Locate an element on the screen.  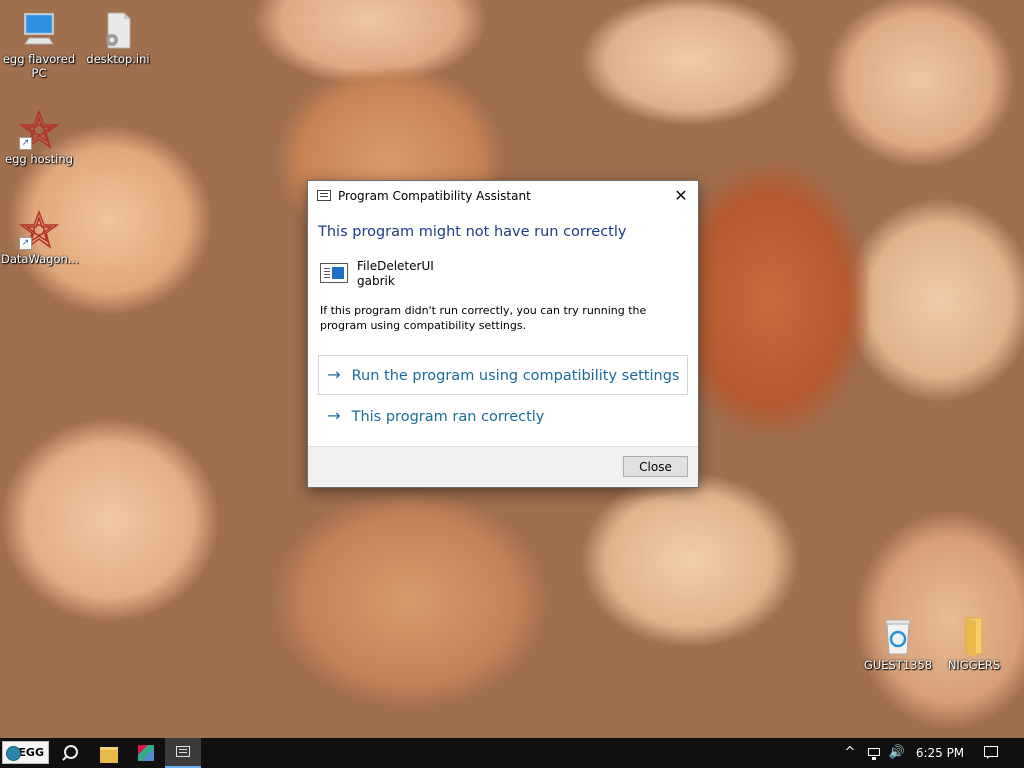
app-icon is located at coordinates (146, 753).